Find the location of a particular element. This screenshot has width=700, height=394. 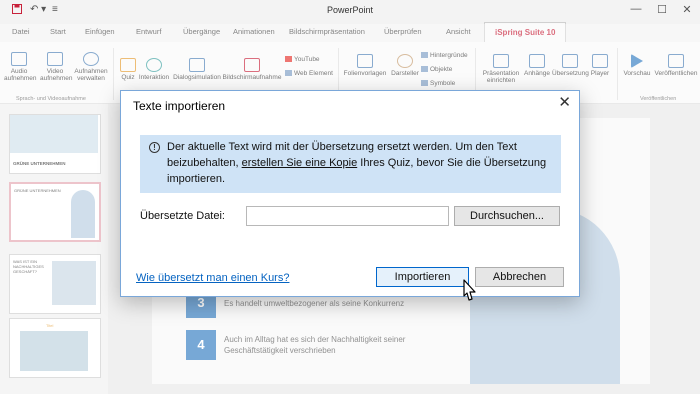

mouse-cursor-icon is located at coordinates (469, 290).